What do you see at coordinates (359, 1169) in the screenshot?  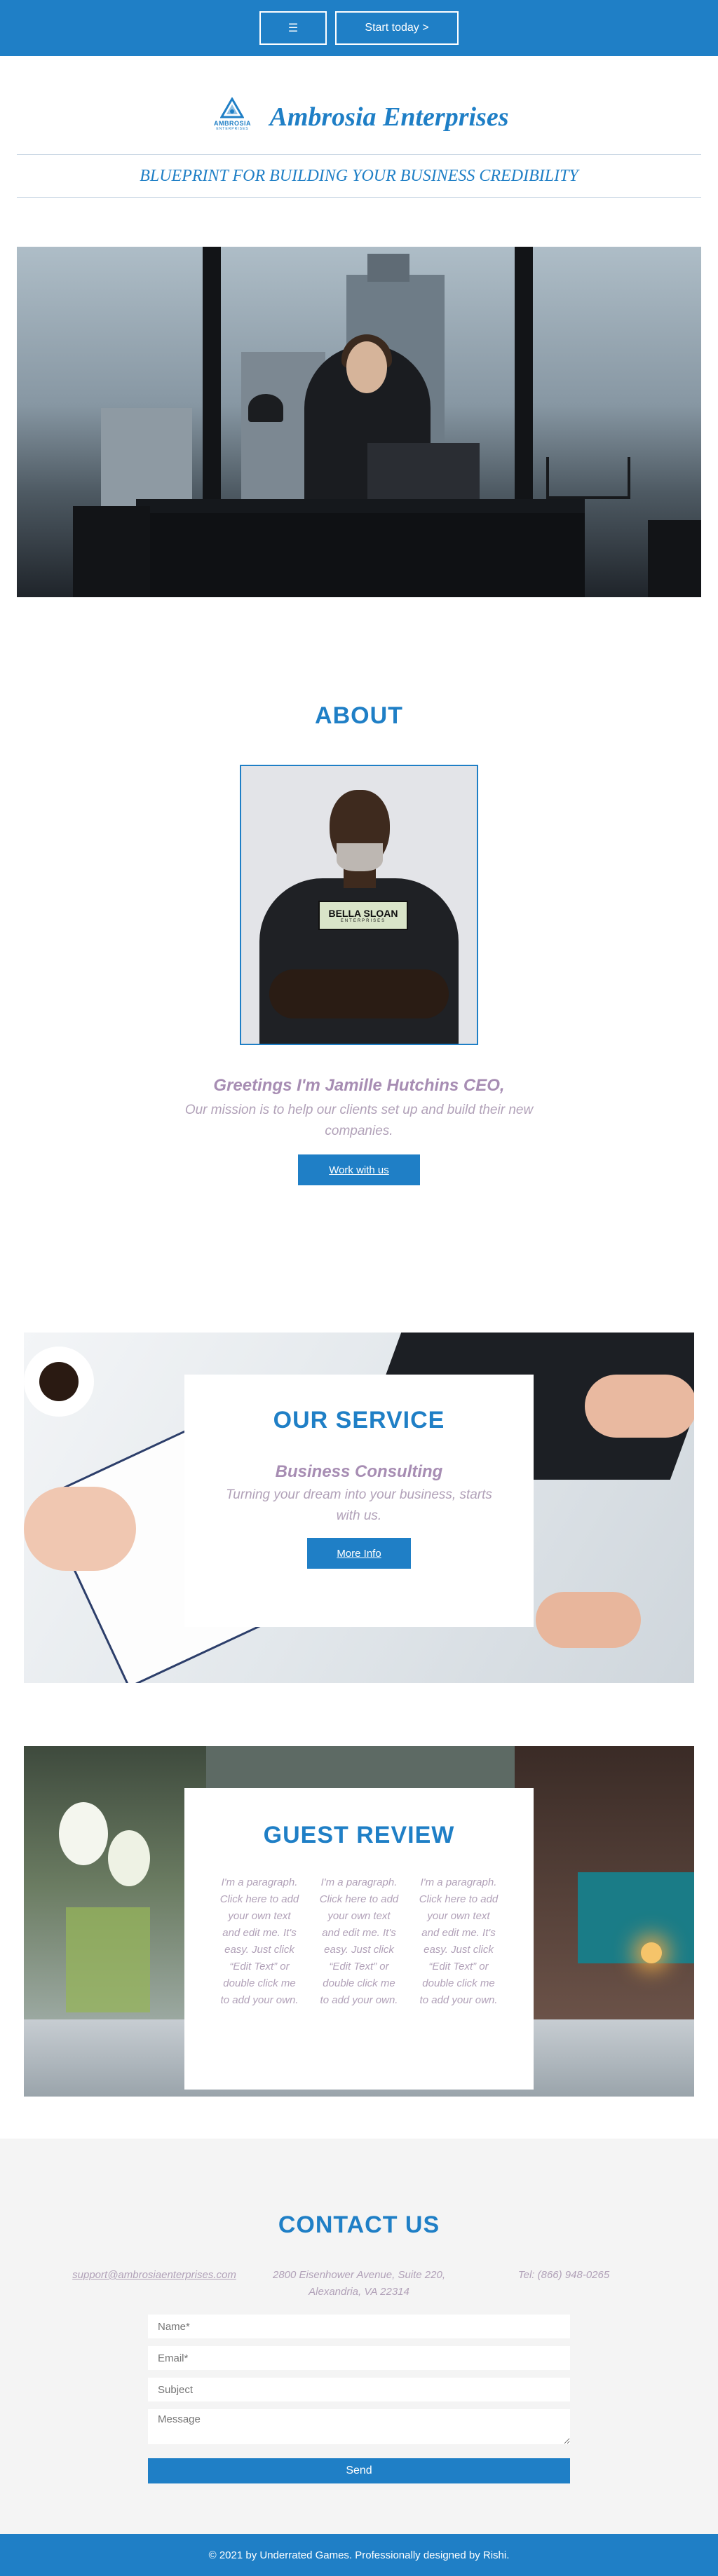 I see `work-with-us-button: Work with us` at bounding box center [359, 1169].